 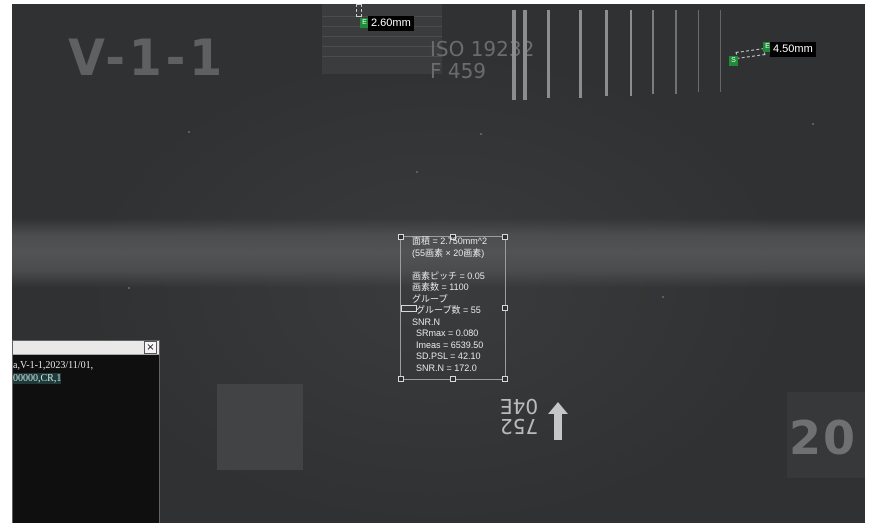 I want to click on plate-label-left: V-1-1, so click(x=147, y=58).